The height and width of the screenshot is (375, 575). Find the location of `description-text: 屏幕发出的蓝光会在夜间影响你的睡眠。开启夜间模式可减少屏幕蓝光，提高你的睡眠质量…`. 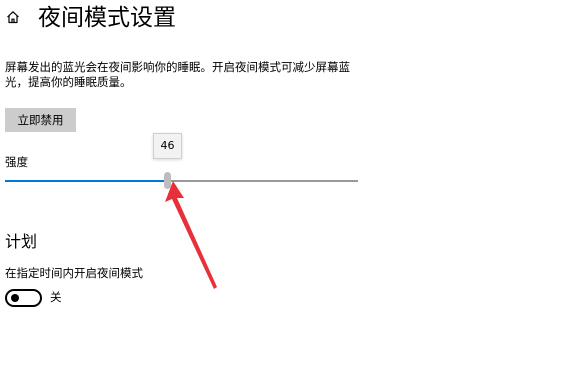

description-text: 屏幕发出的蓝光会在夜间影响你的睡眠。开启夜间模式可减少屏幕蓝光，提高你的睡眠质量… is located at coordinates (177, 74).